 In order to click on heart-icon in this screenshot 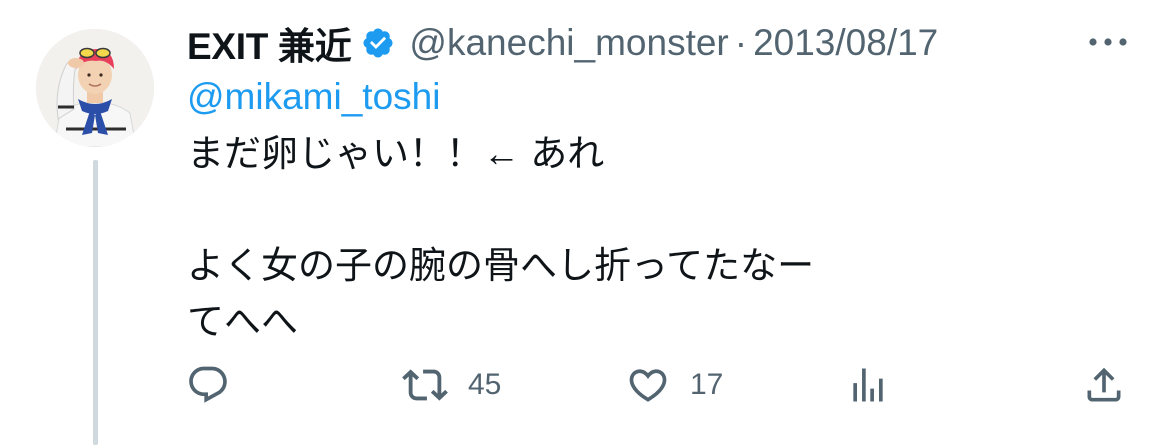, I will do `click(648, 385)`.